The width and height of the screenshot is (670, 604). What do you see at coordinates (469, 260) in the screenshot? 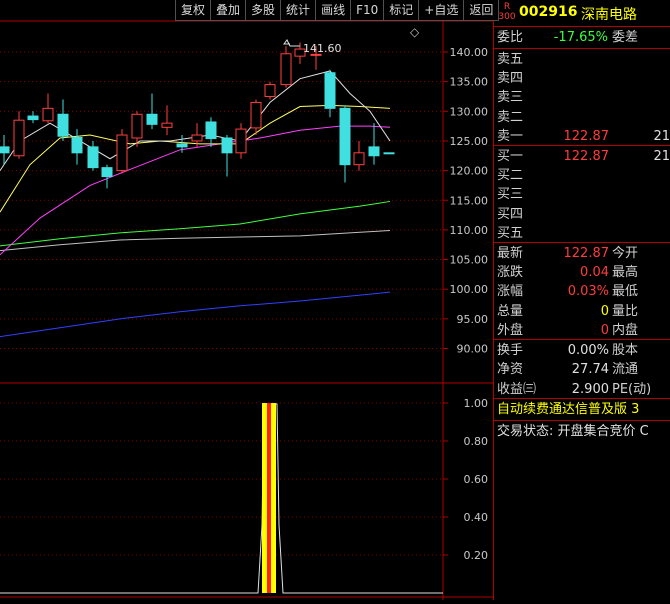
I see `price-axis-label: 105.00` at bounding box center [469, 260].